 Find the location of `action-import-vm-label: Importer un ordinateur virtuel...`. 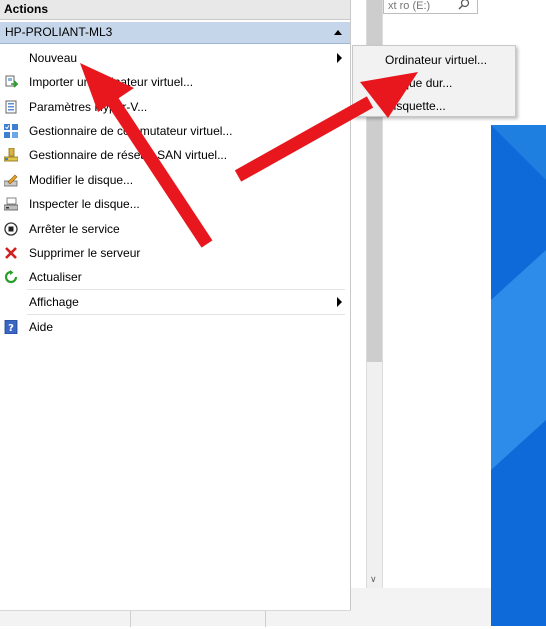

action-import-vm-label: Importer un ordinateur virtuel... is located at coordinates (111, 82).